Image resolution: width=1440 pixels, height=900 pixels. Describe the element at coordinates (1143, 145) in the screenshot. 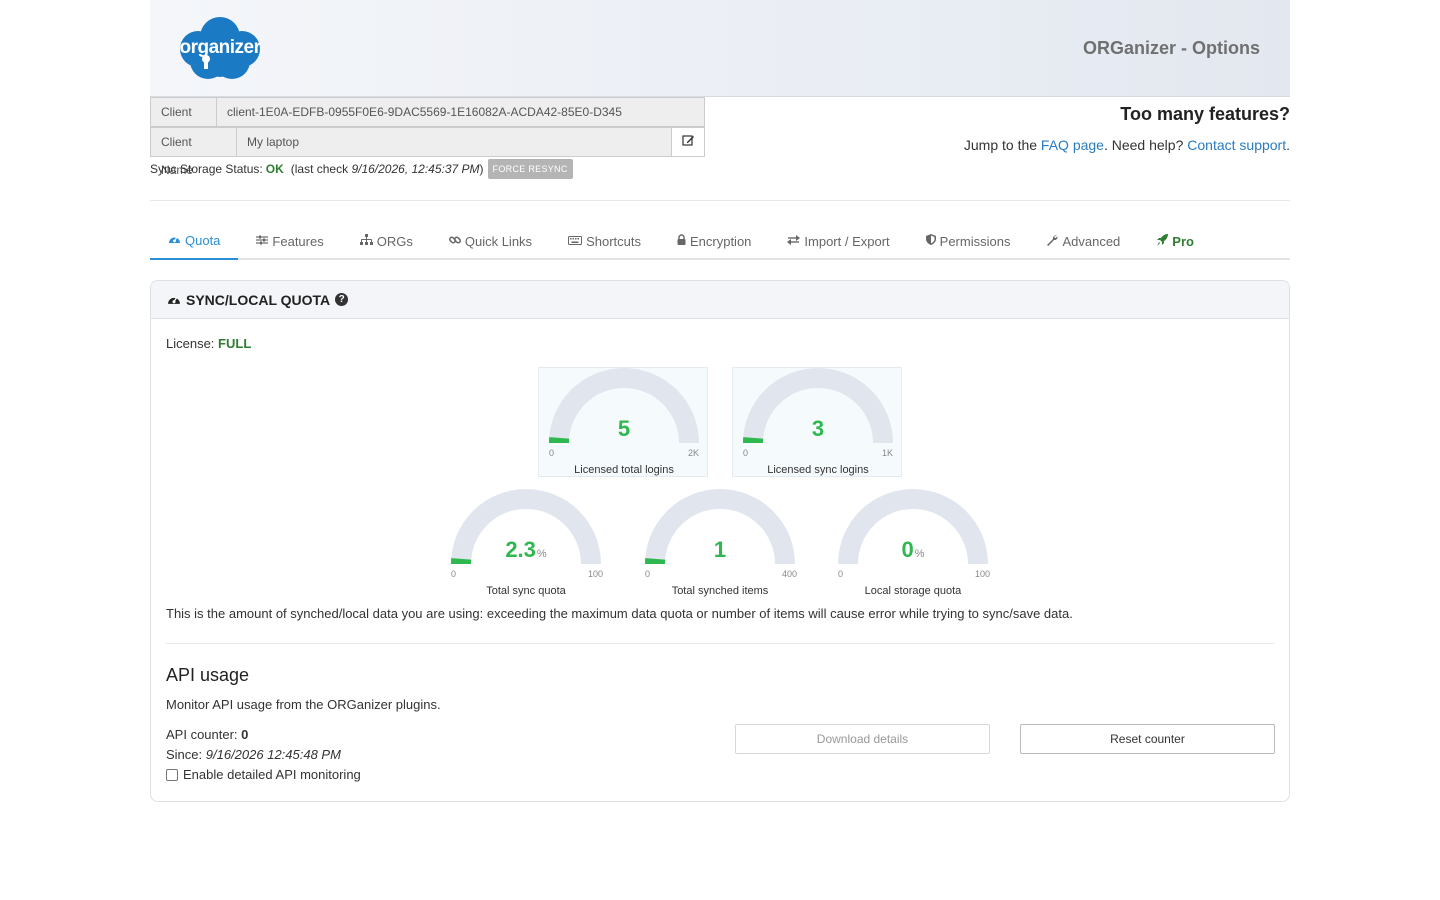

I see `help-need-text: . Need help?` at that location.